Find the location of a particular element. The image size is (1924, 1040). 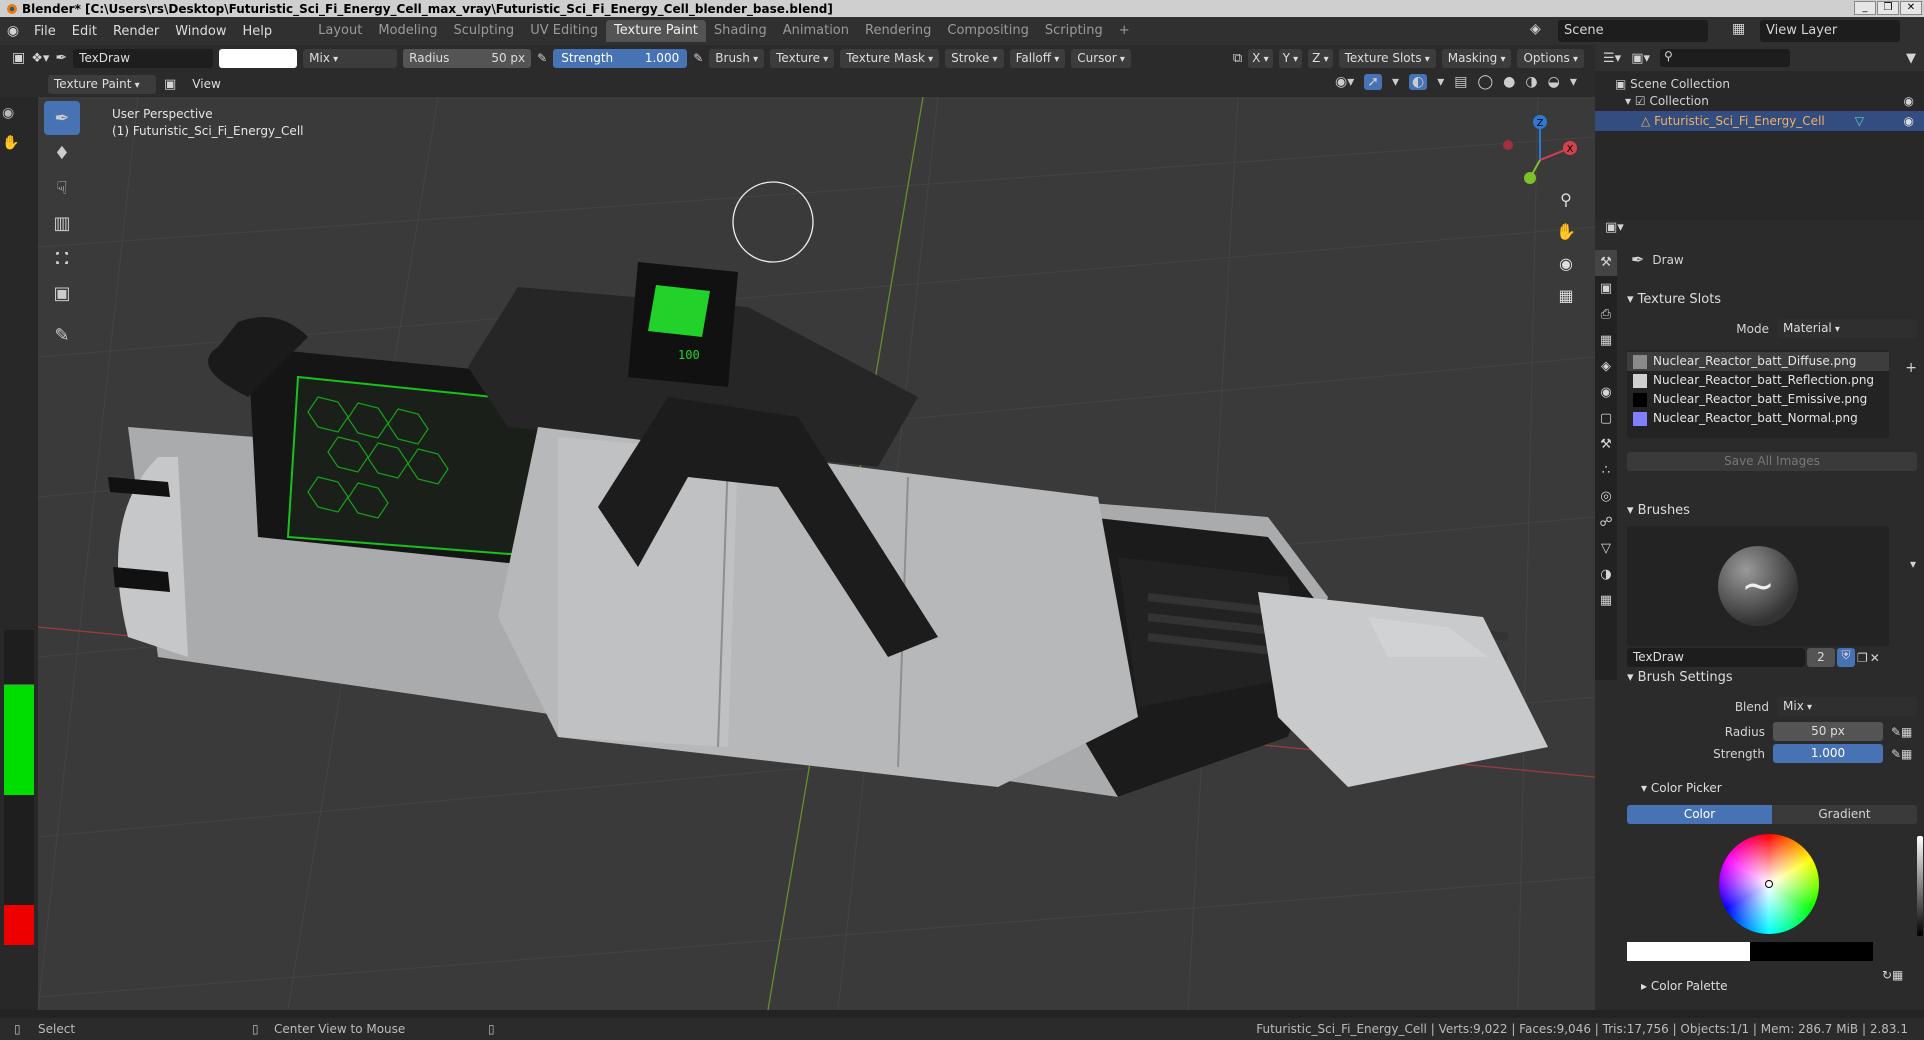

brush-blend-dropdown: Mix is located at coordinates (1847, 706).